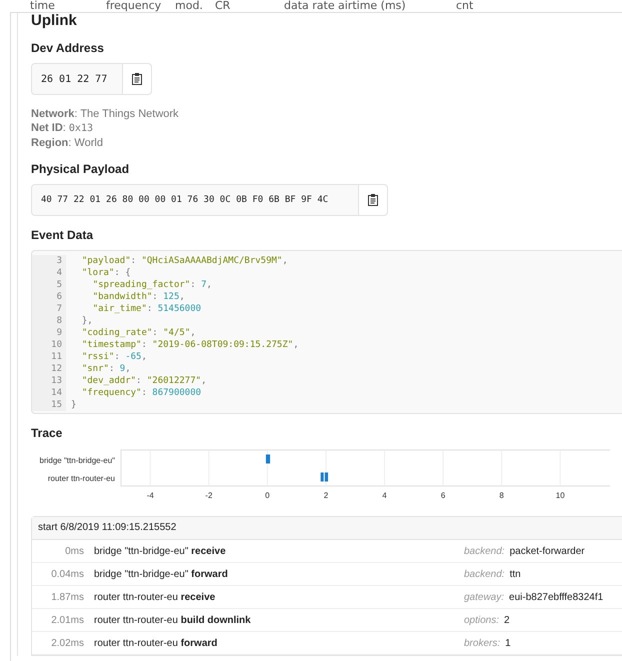  What do you see at coordinates (223, 6) in the screenshot?
I see `column-header: CR` at bounding box center [223, 6].